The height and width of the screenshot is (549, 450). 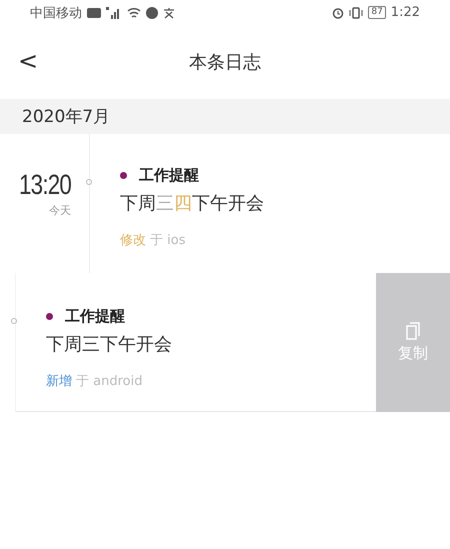 What do you see at coordinates (114, 12) in the screenshot?
I see `signal-icon` at bounding box center [114, 12].